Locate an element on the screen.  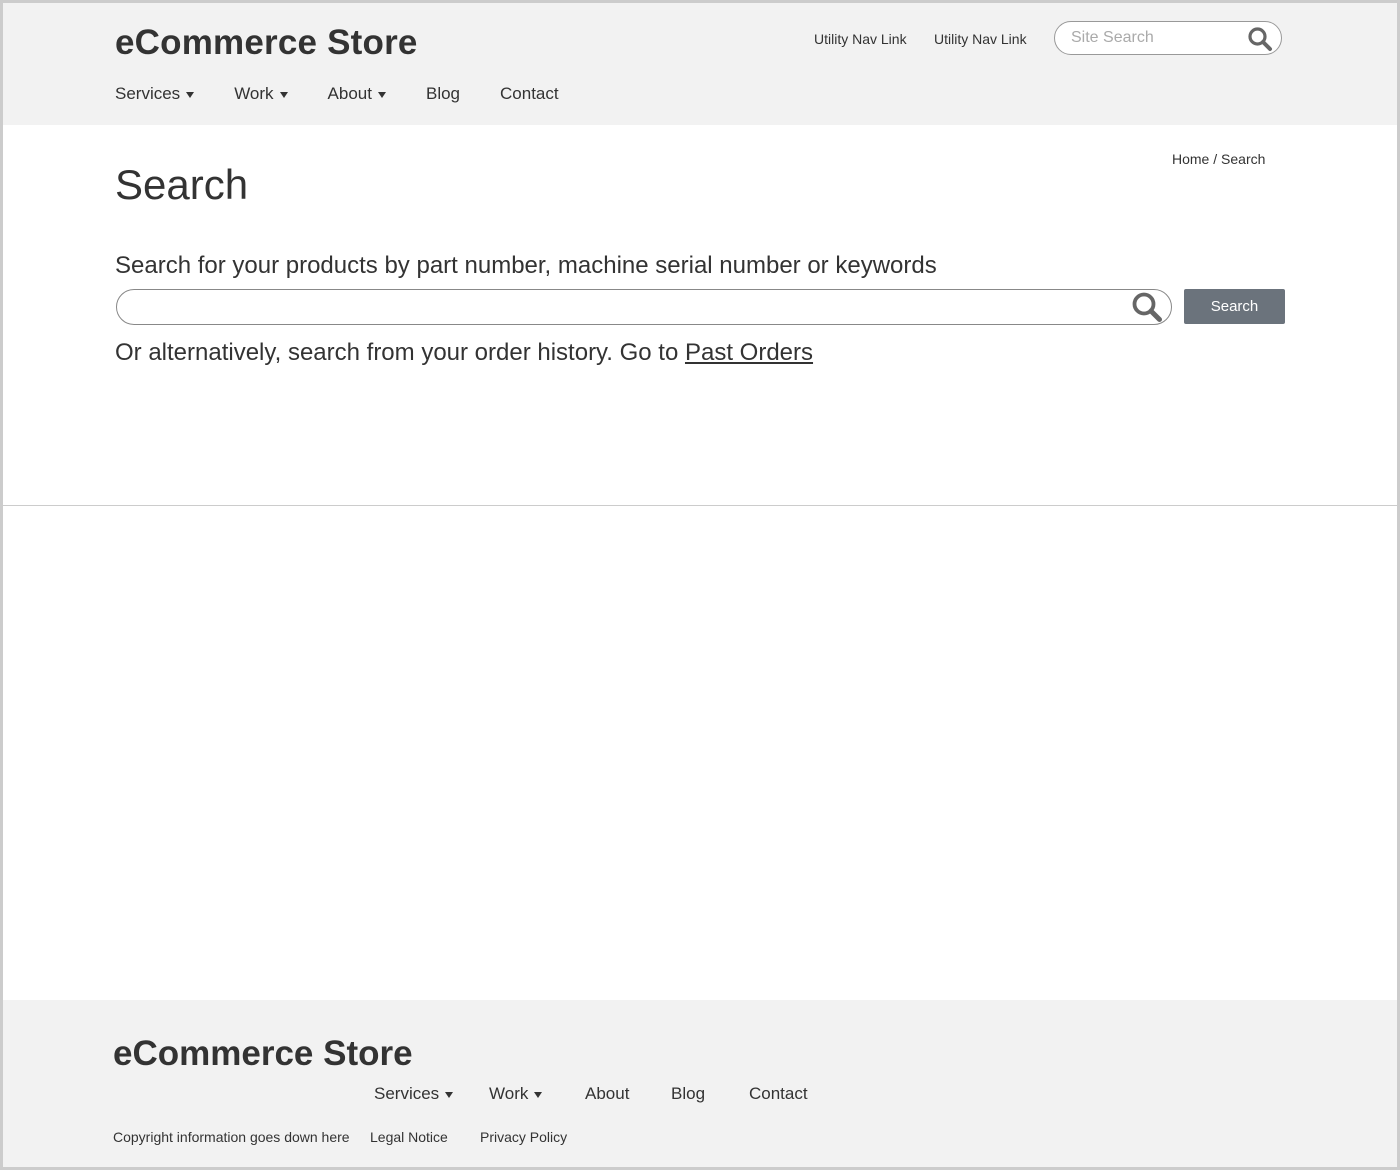
past-orders-link: Past Orders is located at coordinates (749, 352).